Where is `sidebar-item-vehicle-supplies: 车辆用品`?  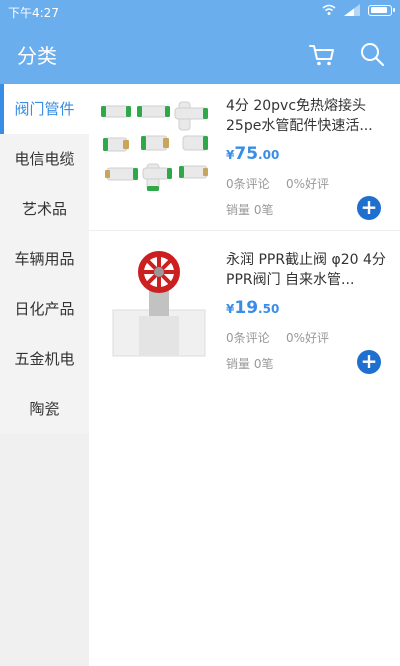 sidebar-item-vehicle-supplies: 车辆用品 is located at coordinates (44, 259).